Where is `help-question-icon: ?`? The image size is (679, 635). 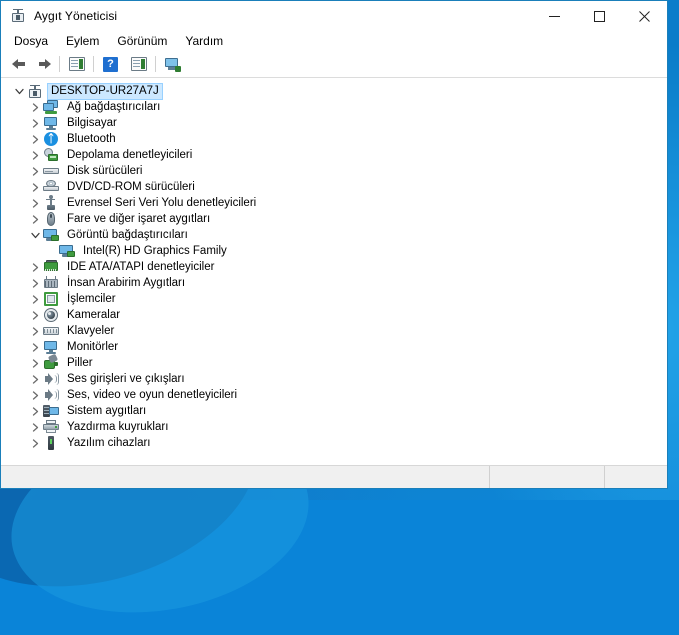
help-question-icon: ? is located at coordinates (110, 64).